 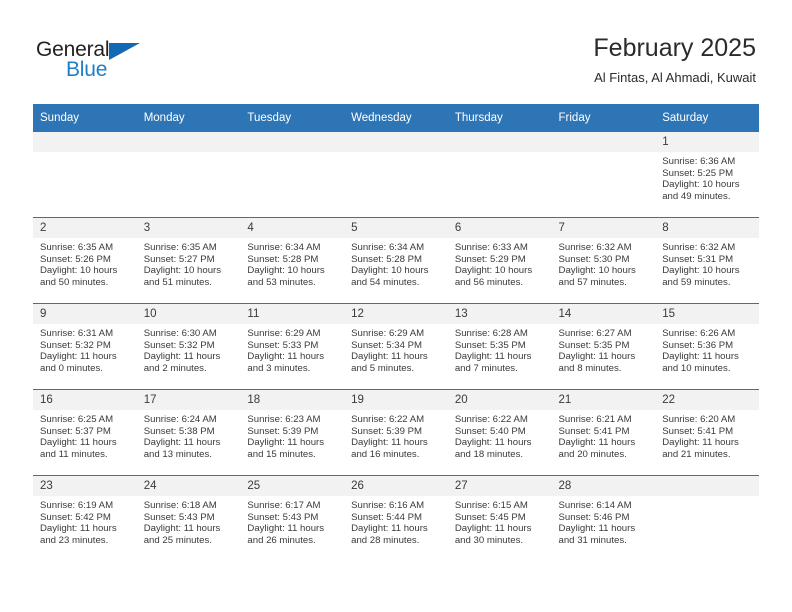 I want to click on sunset-text: Sunset: 5:36 PM, so click(x=698, y=345).